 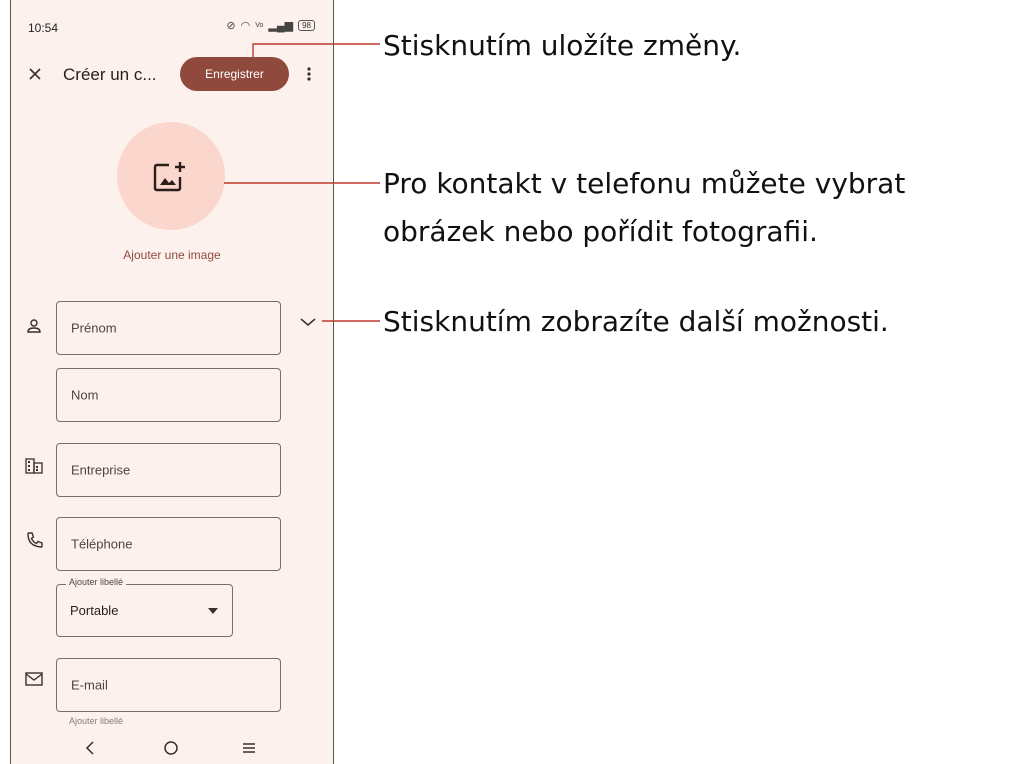 What do you see at coordinates (636, 321) in the screenshot?
I see `callout-more: Stisknutím zobrazíte další možnosti.` at bounding box center [636, 321].